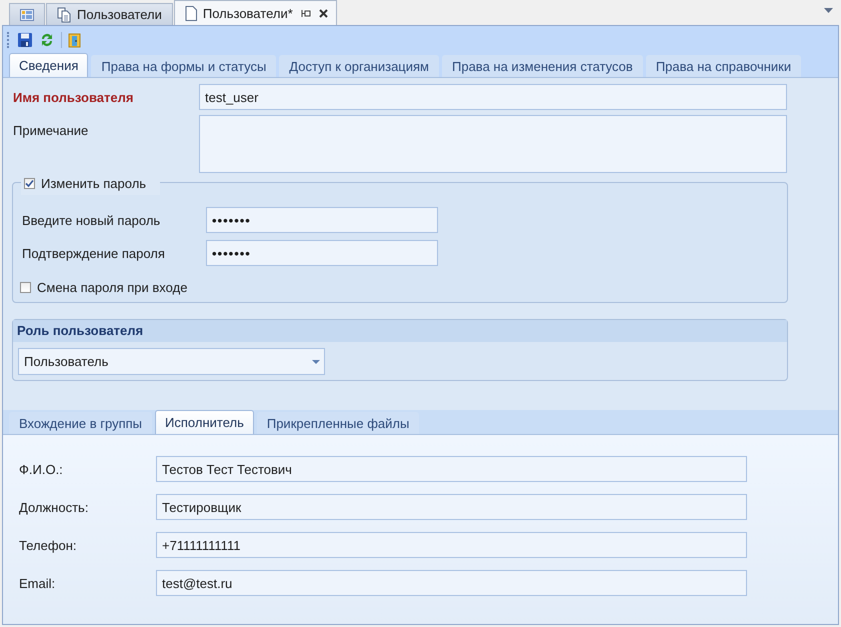 The width and height of the screenshot is (841, 627). What do you see at coordinates (171, 361) in the screenshot?
I see `dropdown-field: Пользователь` at bounding box center [171, 361].